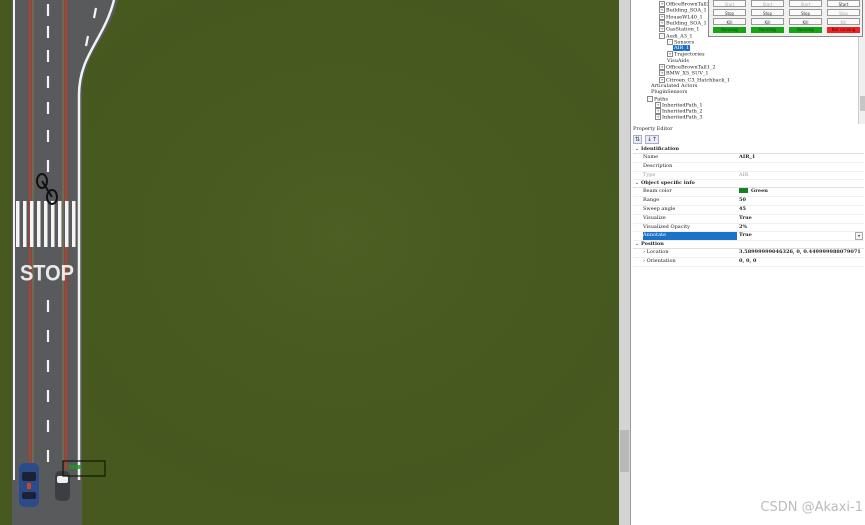 Image resolution: width=865 pixels, height=525 pixels. What do you see at coordinates (649, 174) in the screenshot?
I see `property-key: Type` at bounding box center [649, 174].